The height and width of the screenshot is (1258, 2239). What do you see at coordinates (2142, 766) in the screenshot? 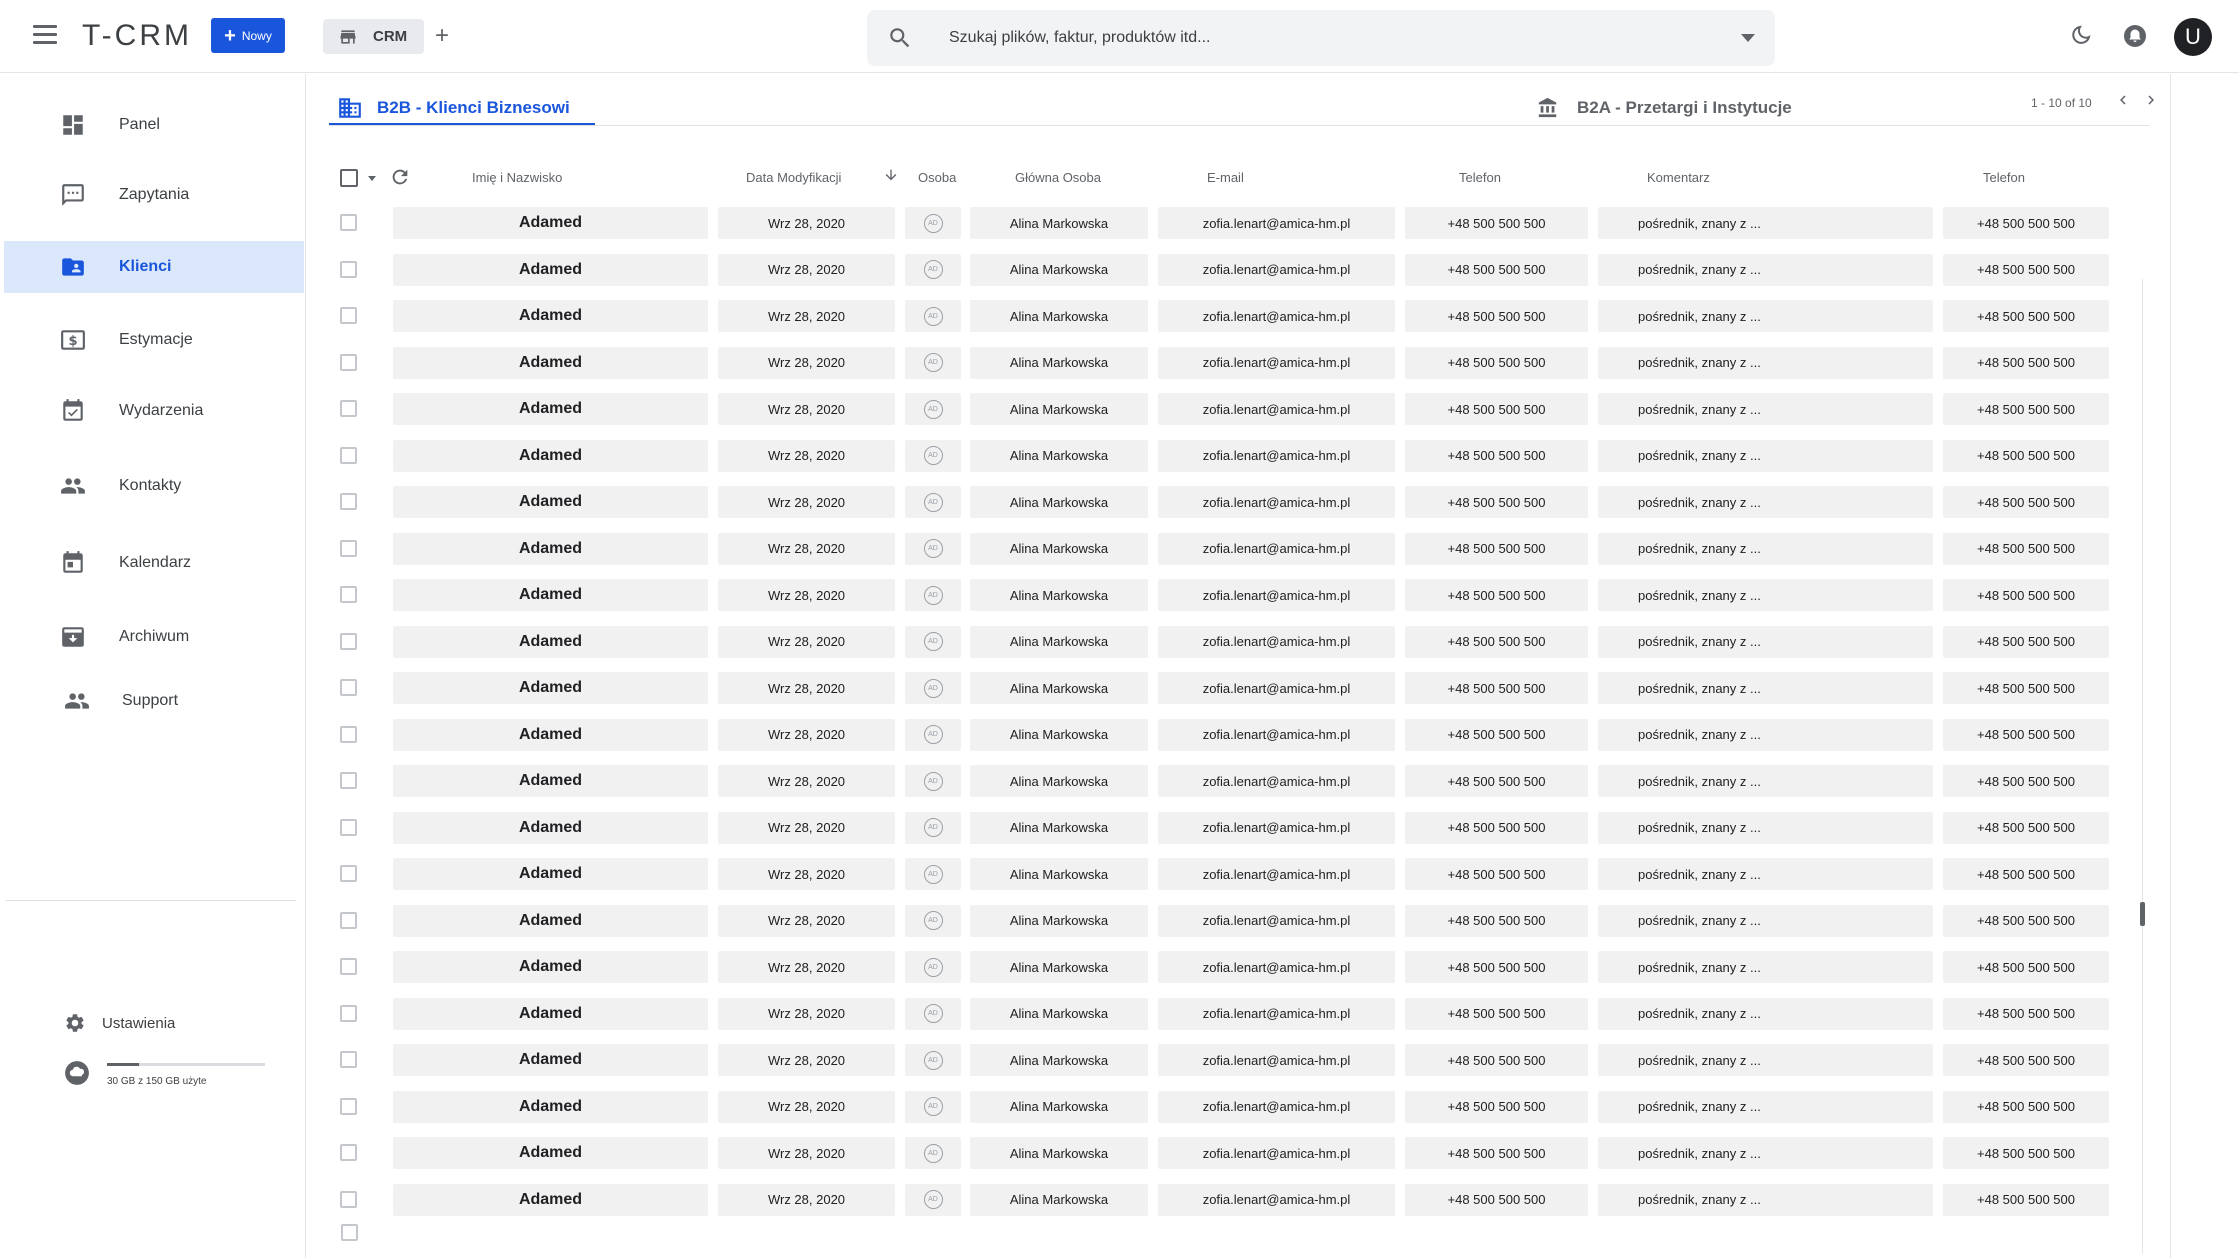
I see `scrollbar-track` at bounding box center [2142, 766].